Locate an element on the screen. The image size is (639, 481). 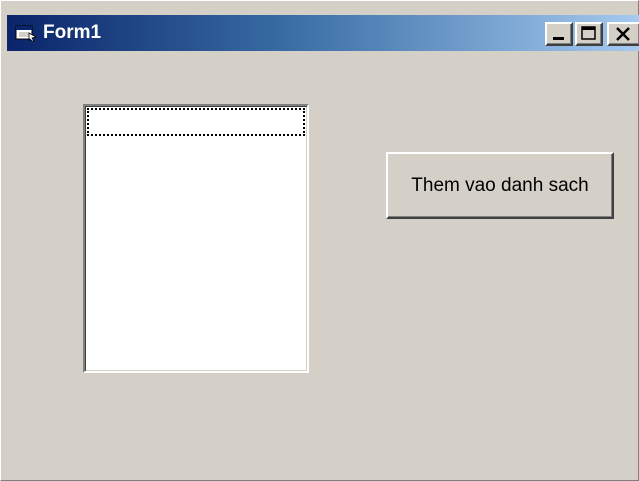
close-icon is located at coordinates (623, 34).